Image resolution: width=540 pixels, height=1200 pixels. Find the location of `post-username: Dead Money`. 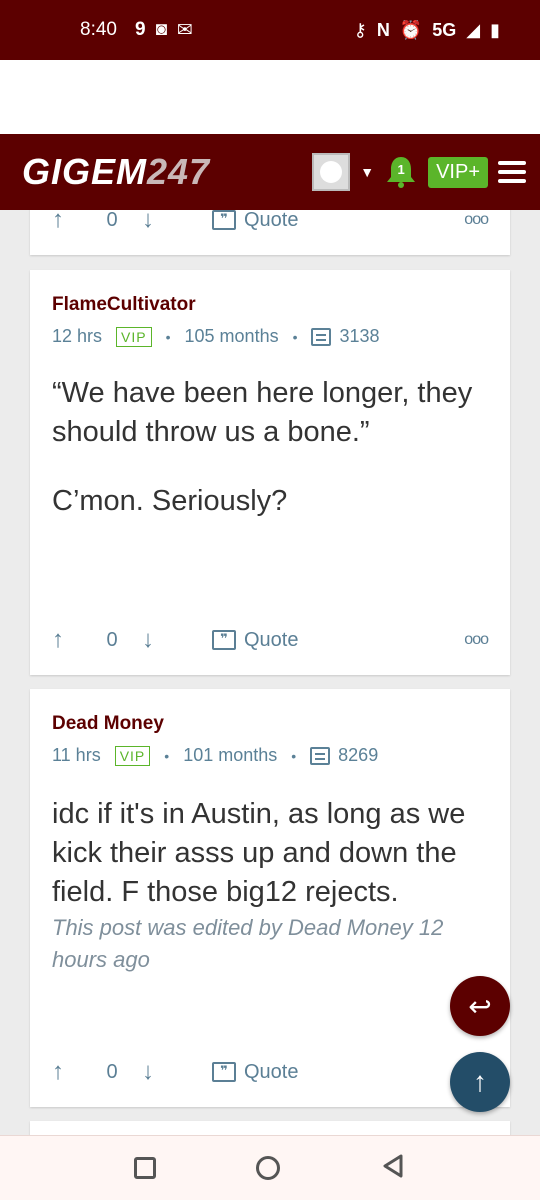

post-username: Dead Money is located at coordinates (108, 724).